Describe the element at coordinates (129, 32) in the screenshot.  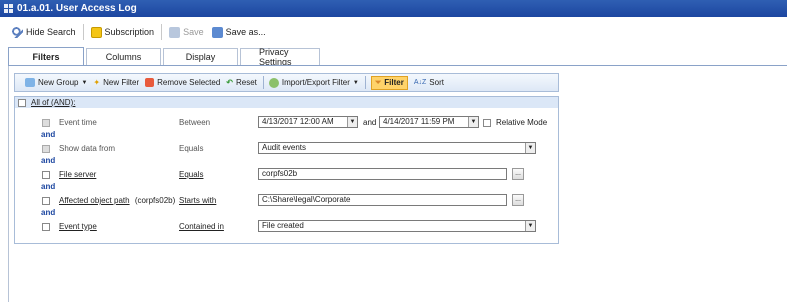
I see `subscription-label: Subscription` at that location.